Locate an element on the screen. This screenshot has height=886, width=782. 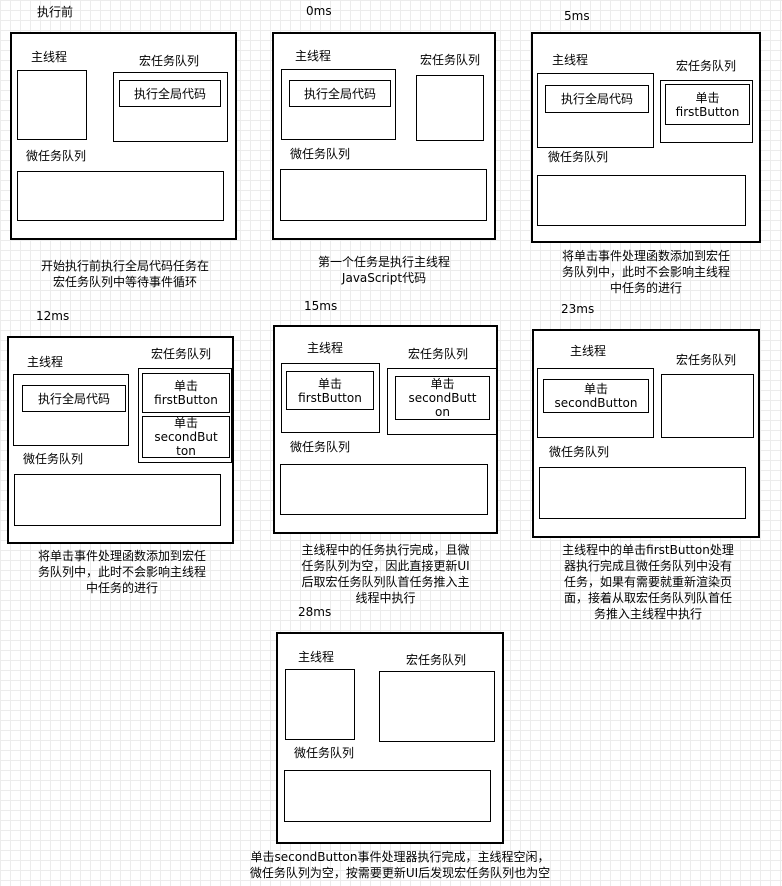
frame-caption: 第一个任务是执行主线程 JavaScript代码 is located at coordinates (383, 270).